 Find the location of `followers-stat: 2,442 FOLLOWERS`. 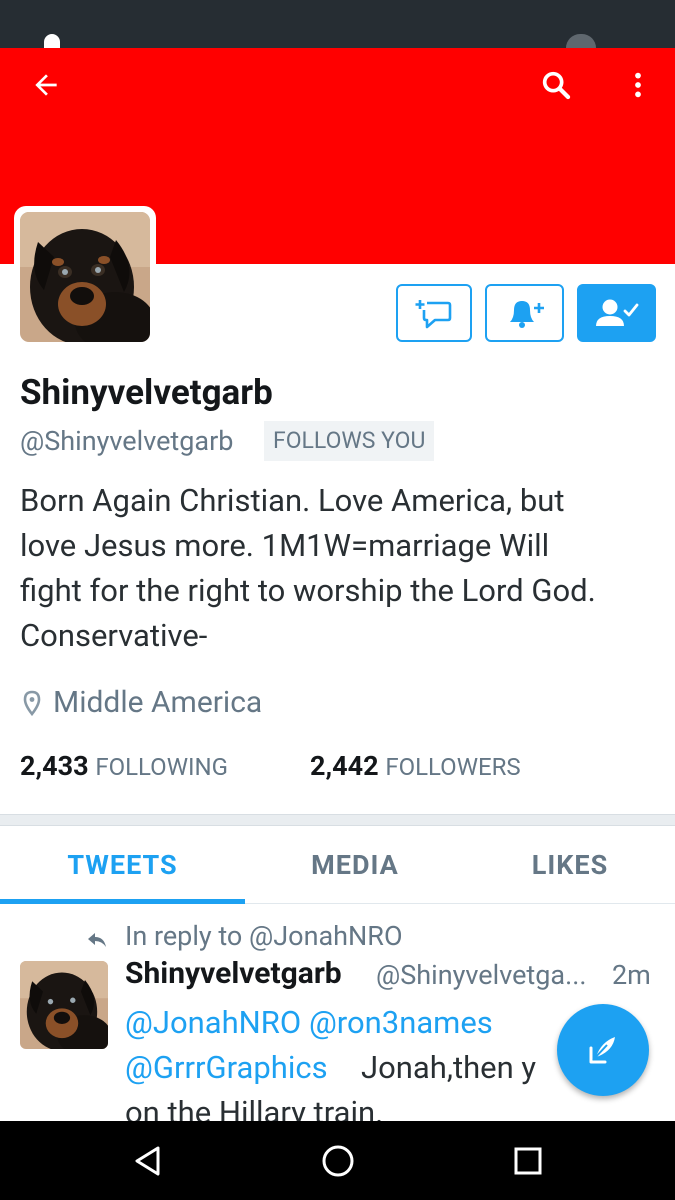

followers-stat: 2,442 FOLLOWERS is located at coordinates (415, 766).